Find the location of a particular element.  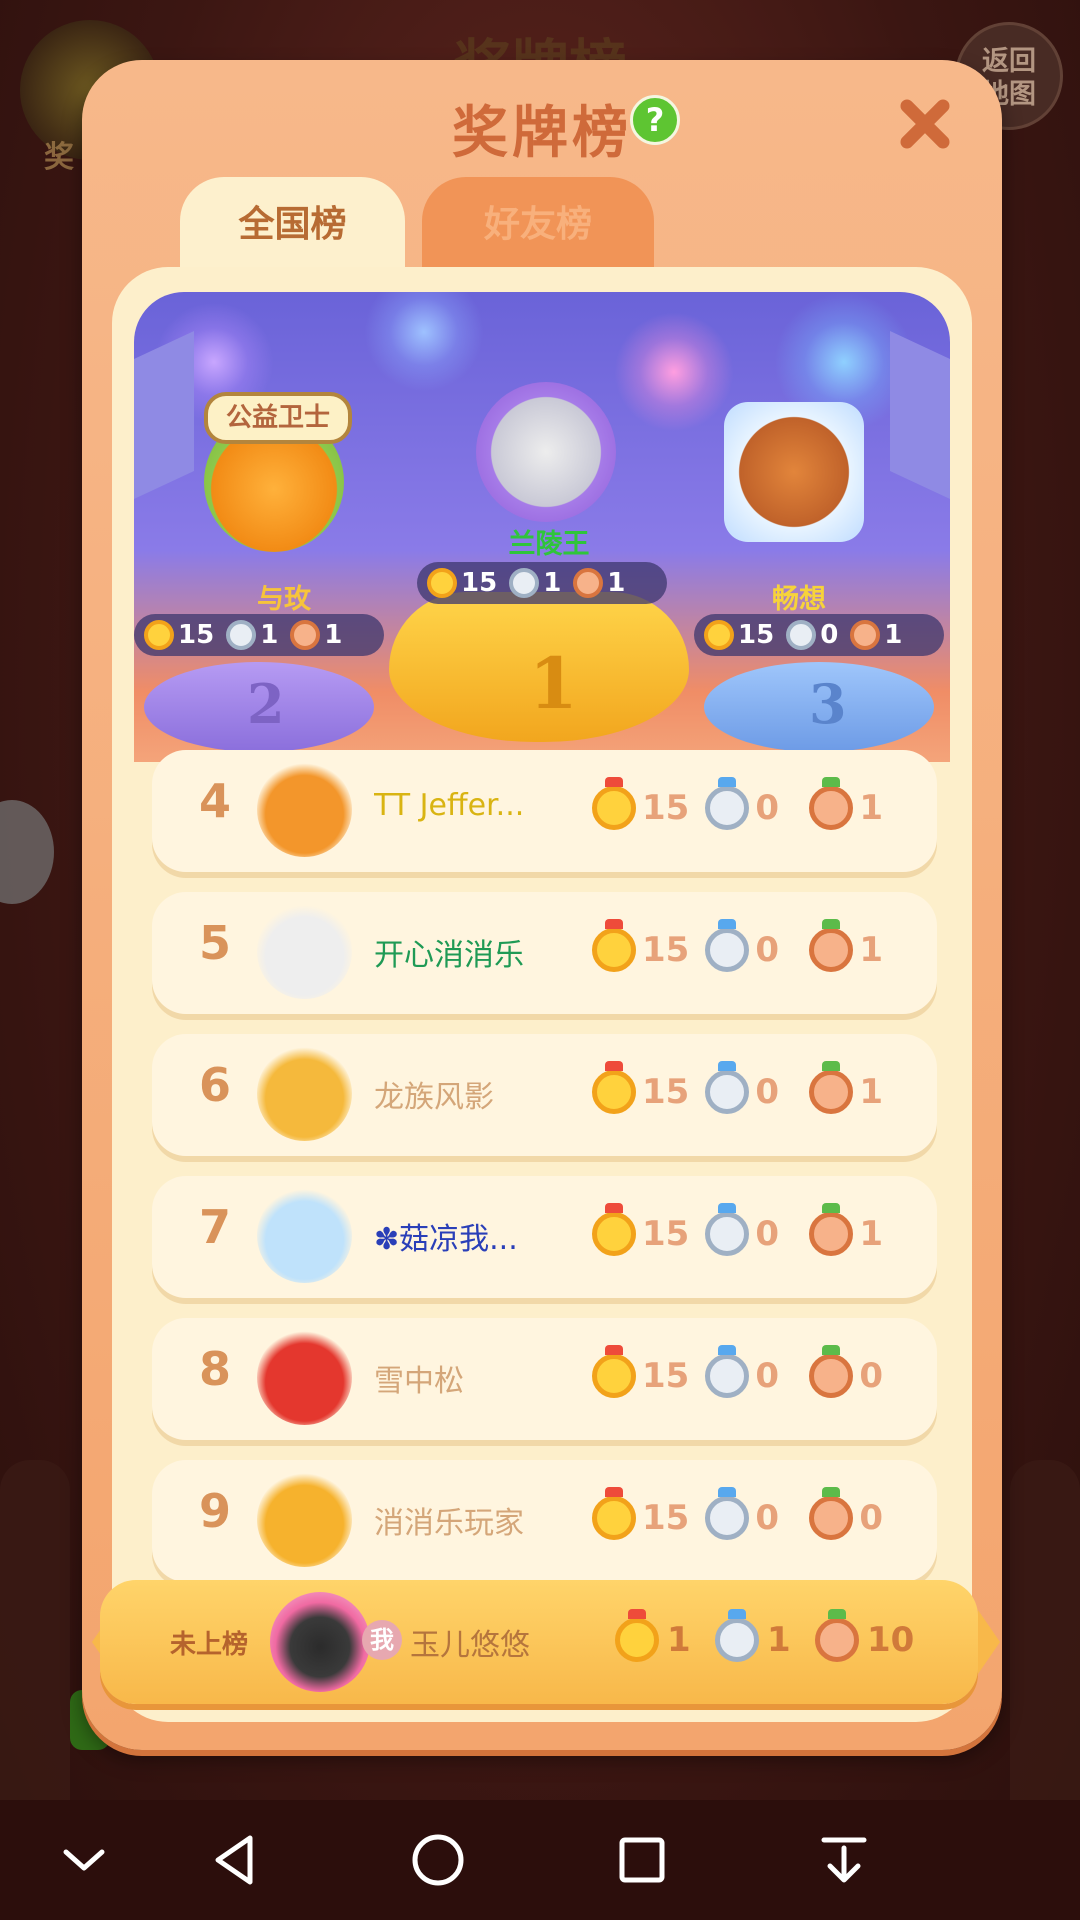

system-navbar is located at coordinates (540, 1860).